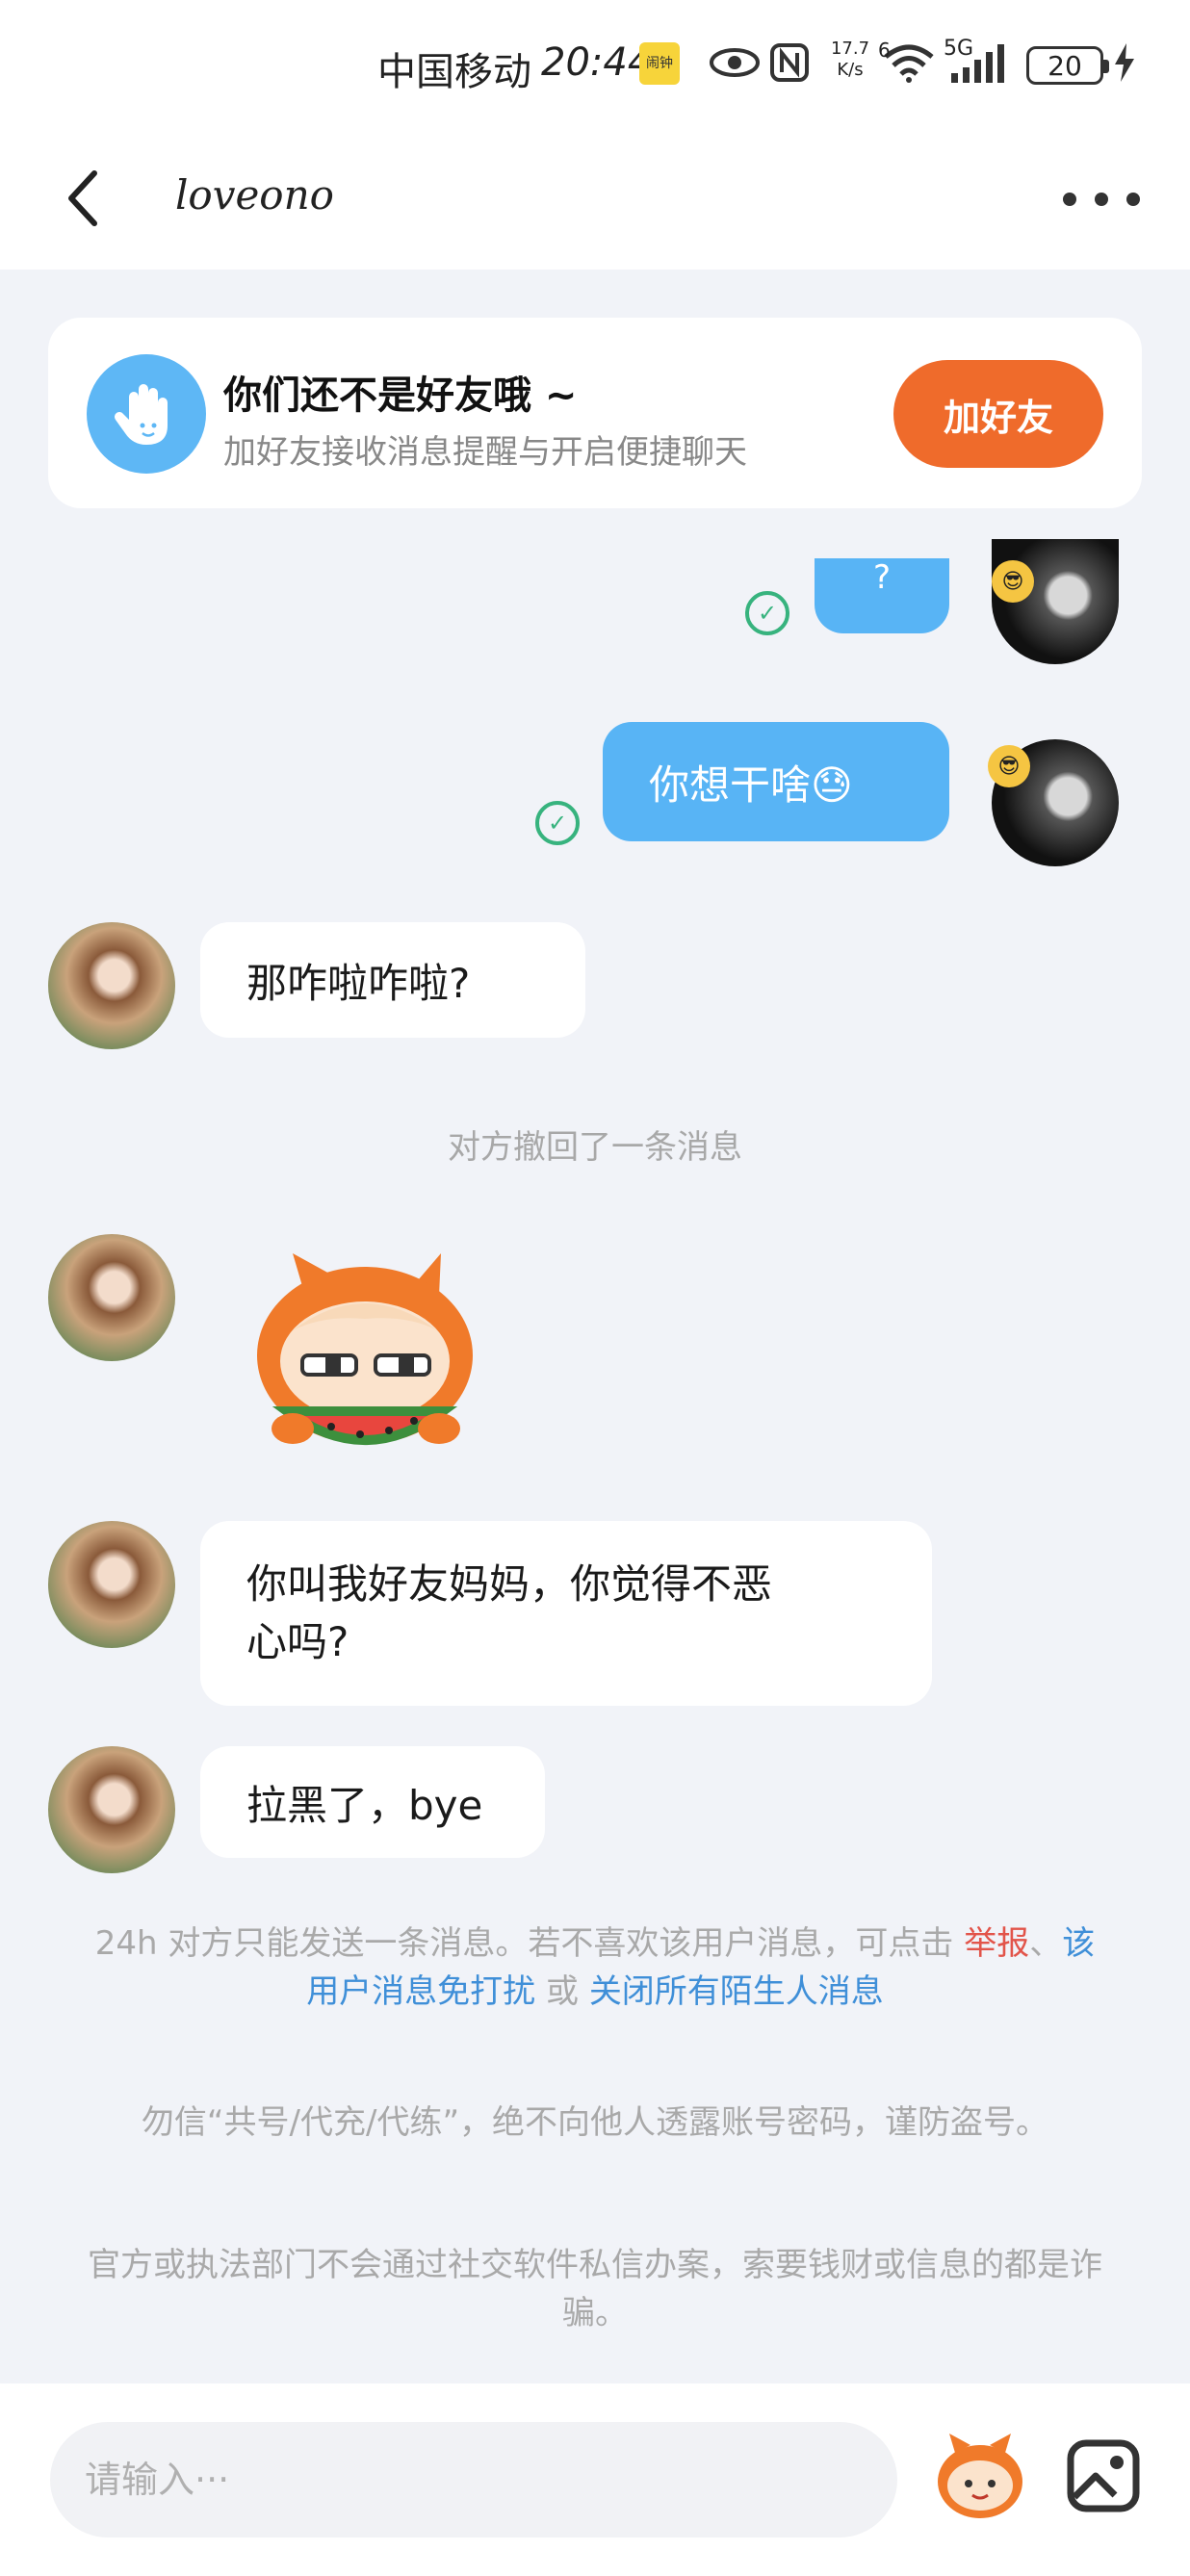  I want to click on signal-label: 5G, so click(959, 49).